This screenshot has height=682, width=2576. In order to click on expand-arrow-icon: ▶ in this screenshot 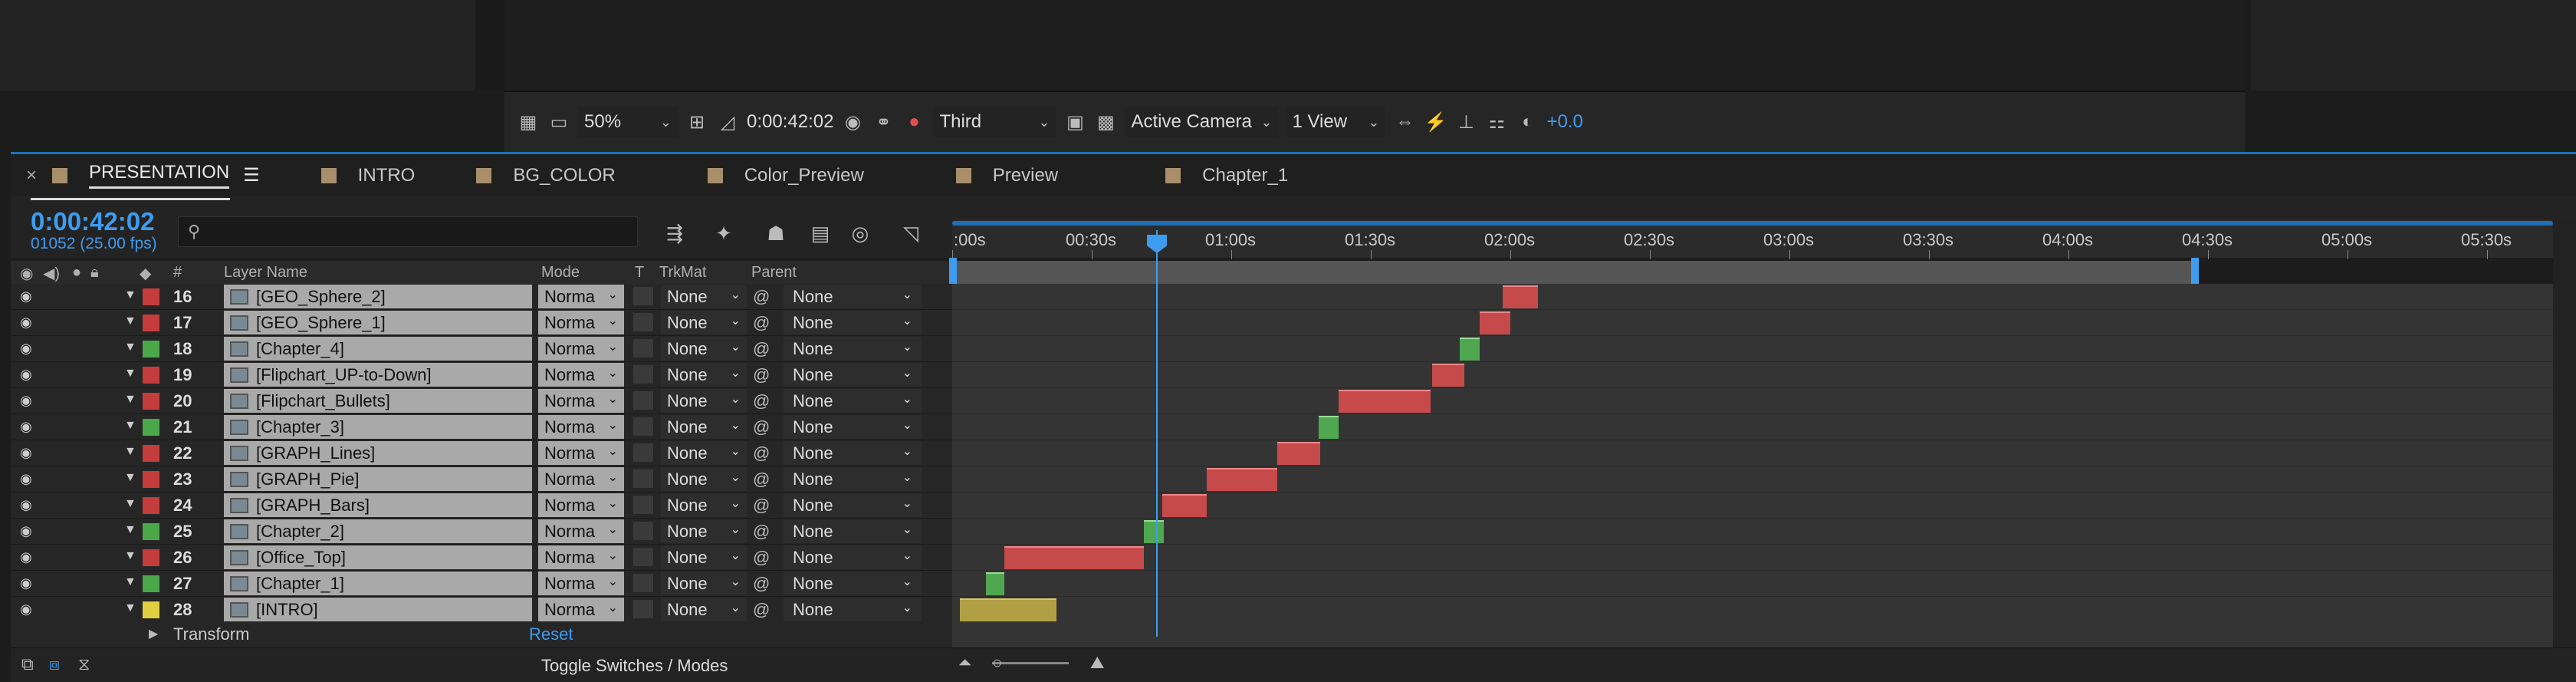, I will do `click(154, 633)`.